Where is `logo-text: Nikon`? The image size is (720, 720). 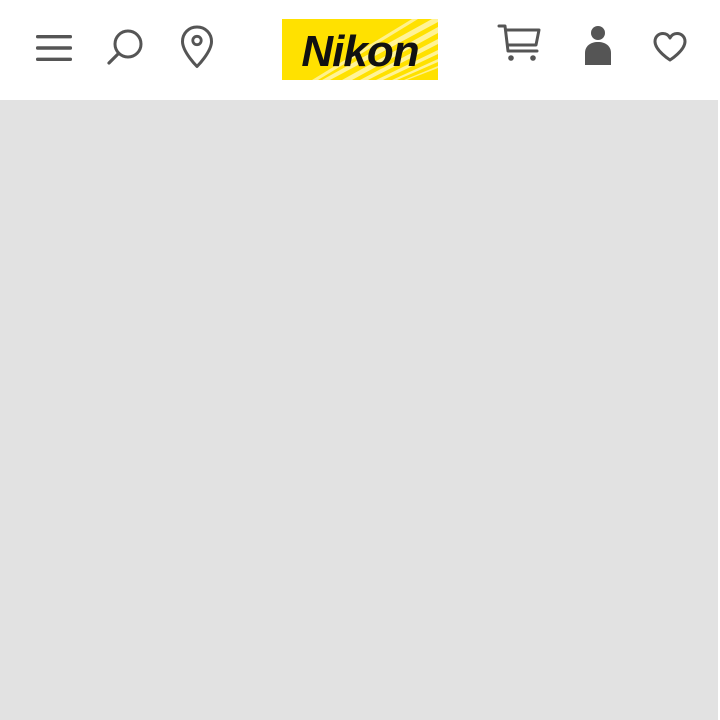 logo-text: Nikon is located at coordinates (360, 51).